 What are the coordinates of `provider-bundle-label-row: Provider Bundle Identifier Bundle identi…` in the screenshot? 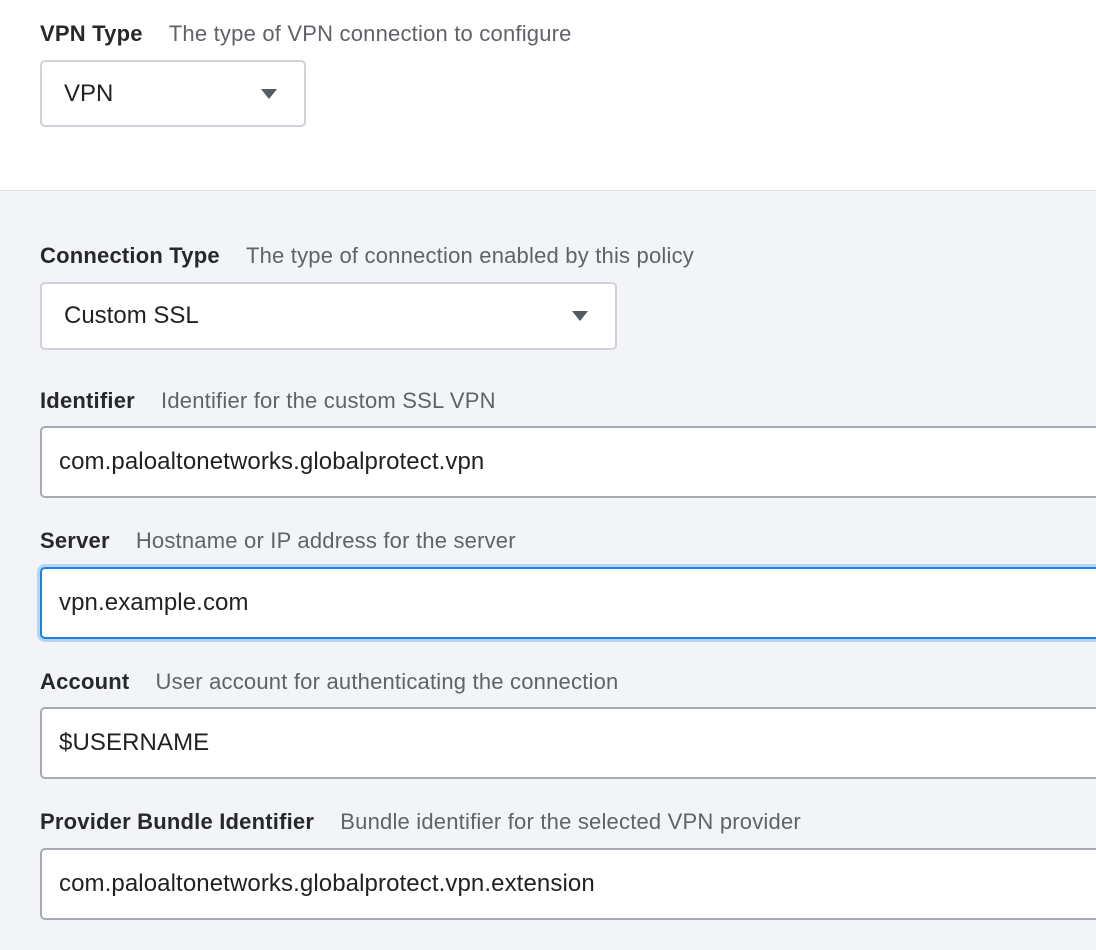 It's located at (420, 822).